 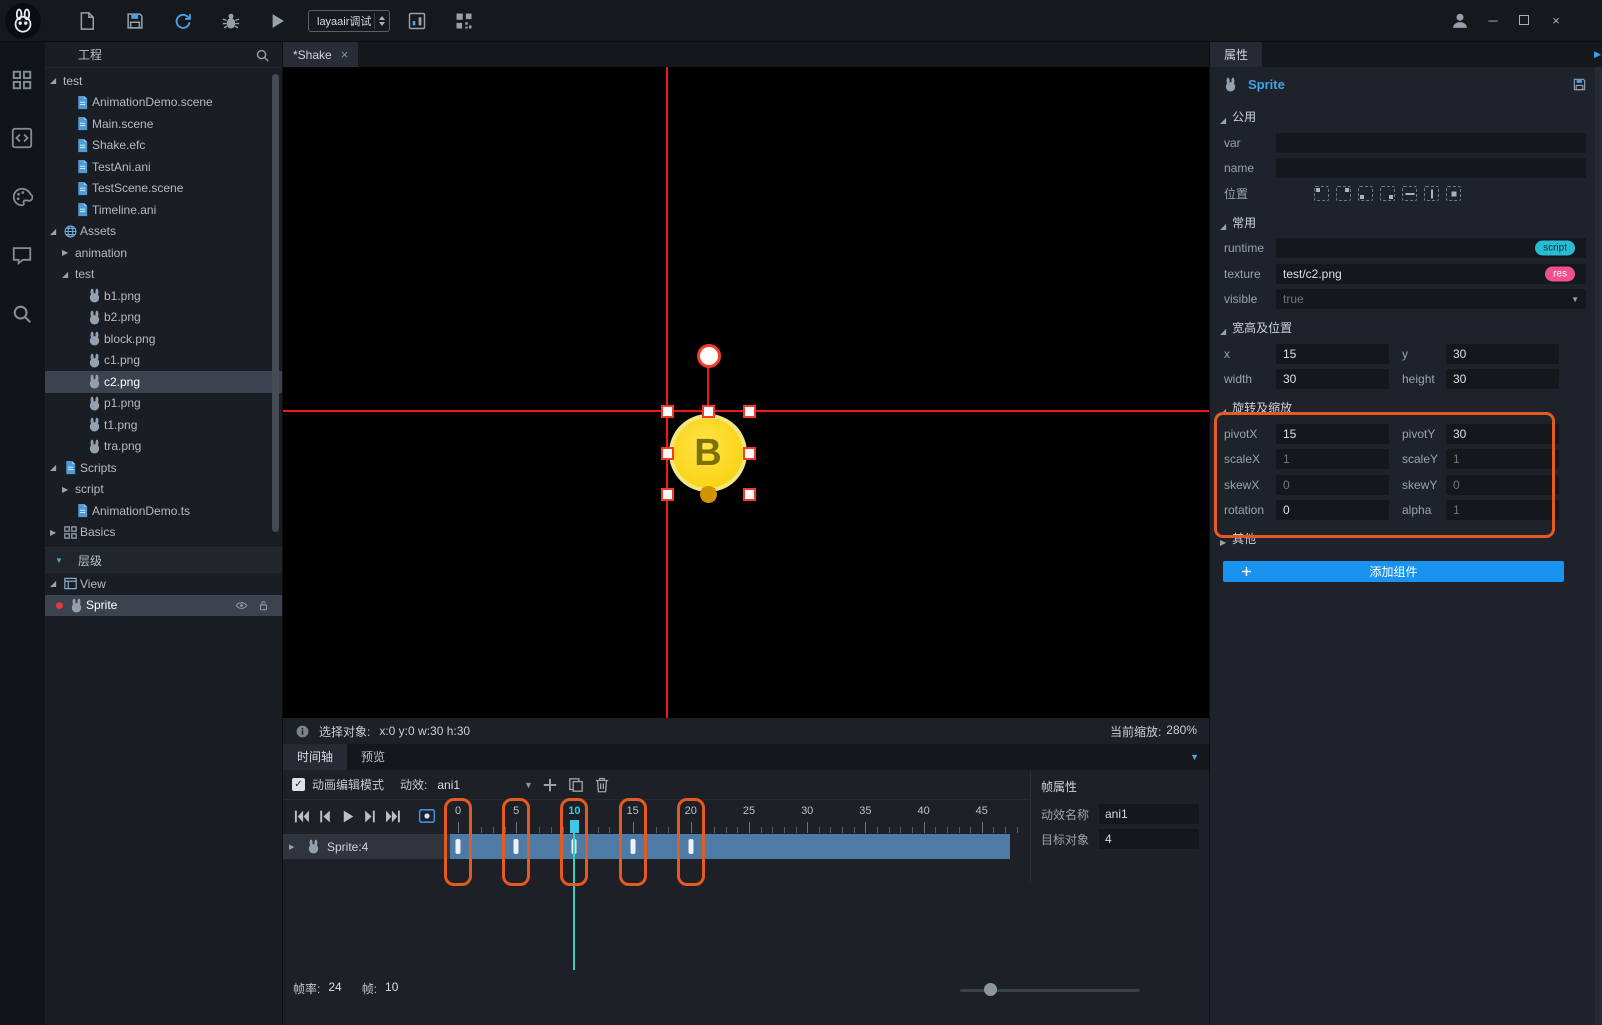 I want to click on tree-item-Timeline.ani: Timeline.ani, so click(x=163, y=210).